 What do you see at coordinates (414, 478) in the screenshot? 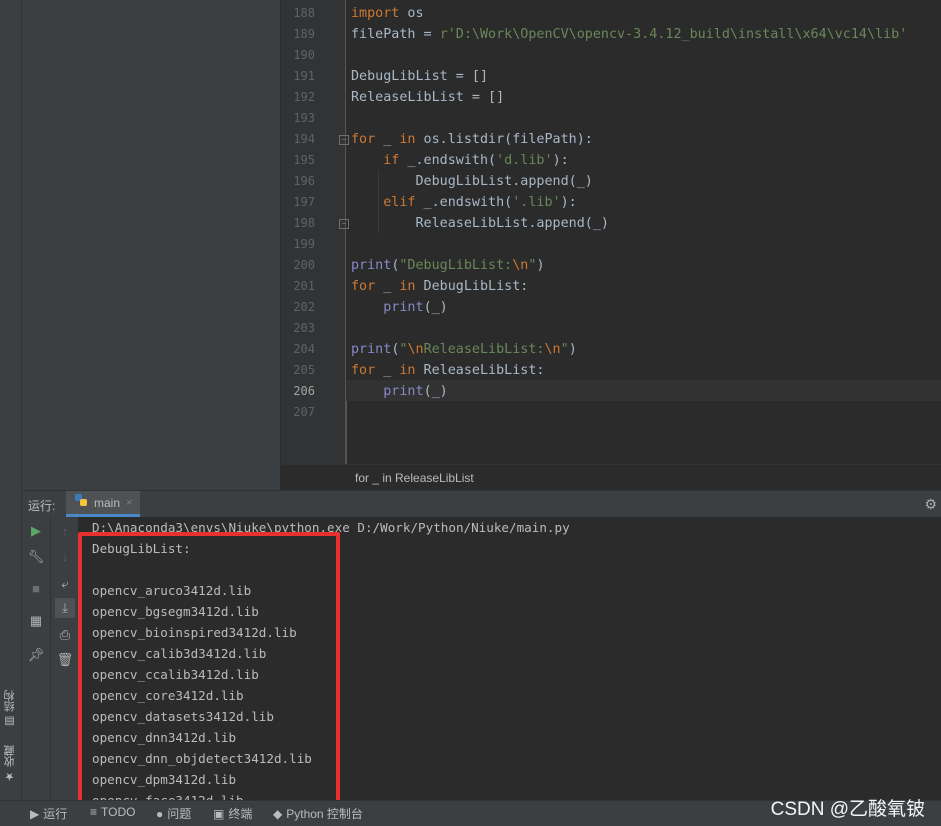
I see `breadcrumb: for _ in ReleaseLibList` at bounding box center [414, 478].